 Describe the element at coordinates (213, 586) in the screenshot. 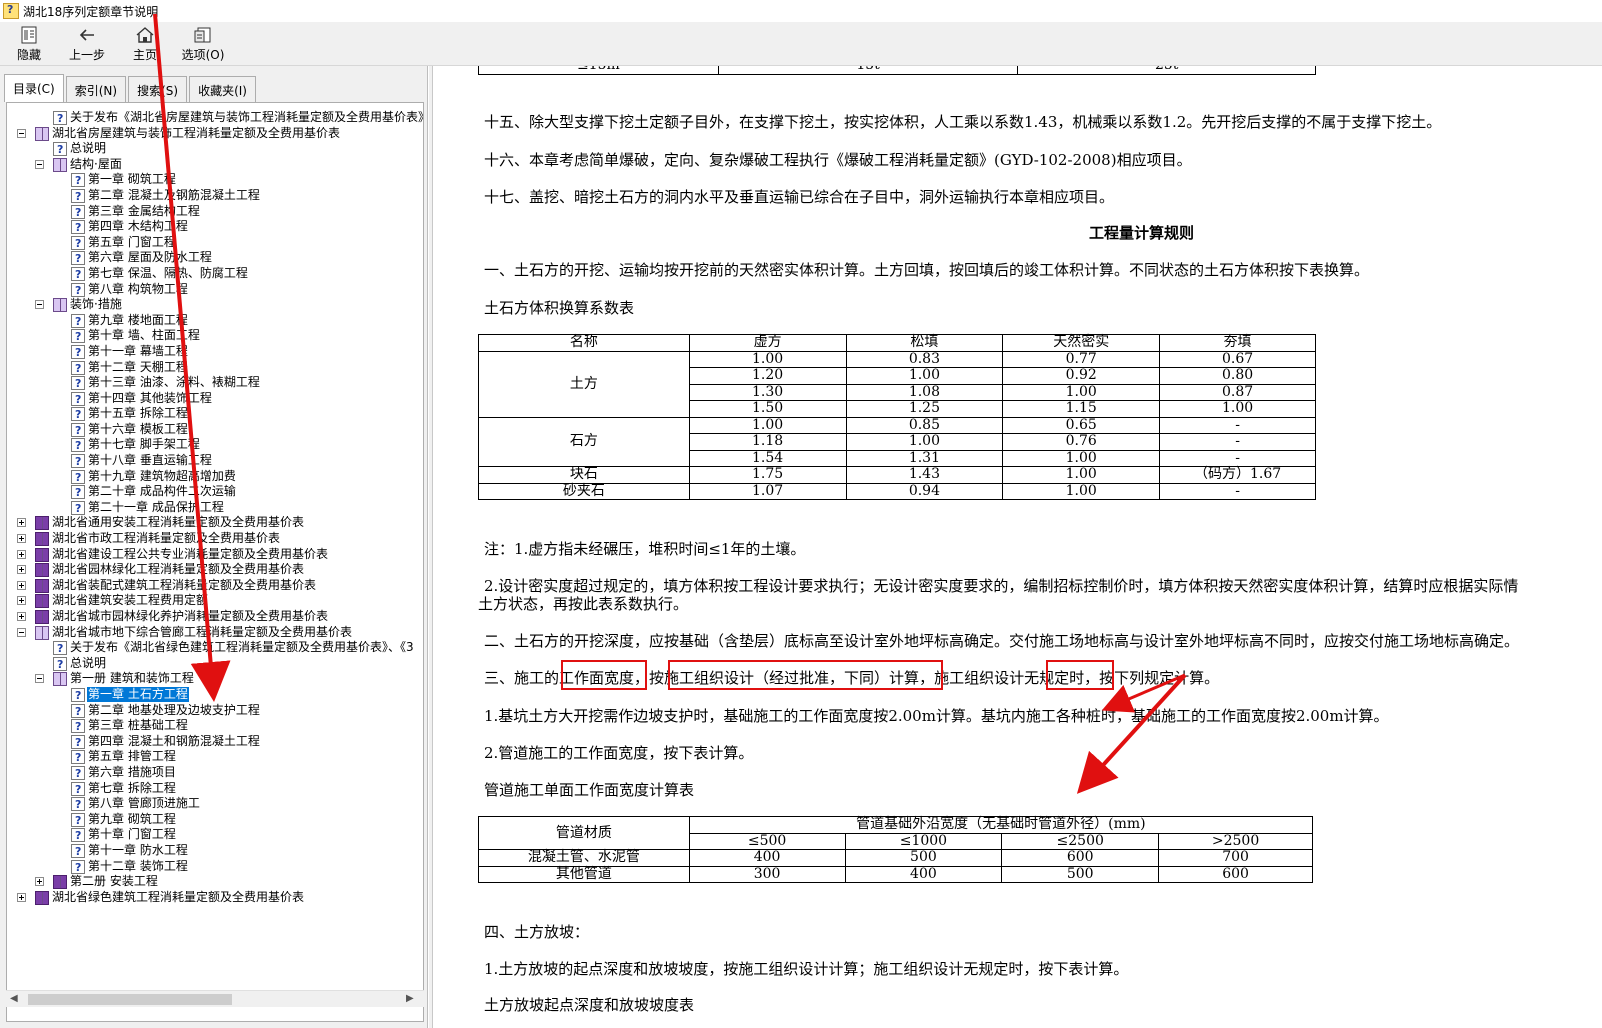

I see `tree-node: 湖北省装配式建筑工程消耗量定额及全费用基价表` at that location.